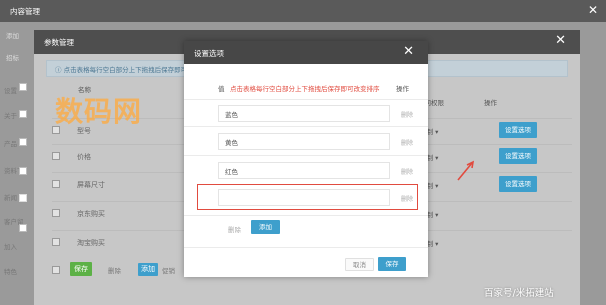 Image resolution: width=606 pixels, height=305 pixels. Describe the element at coordinates (91, 214) in the screenshot. I see `row-name: 京东购买` at that location.